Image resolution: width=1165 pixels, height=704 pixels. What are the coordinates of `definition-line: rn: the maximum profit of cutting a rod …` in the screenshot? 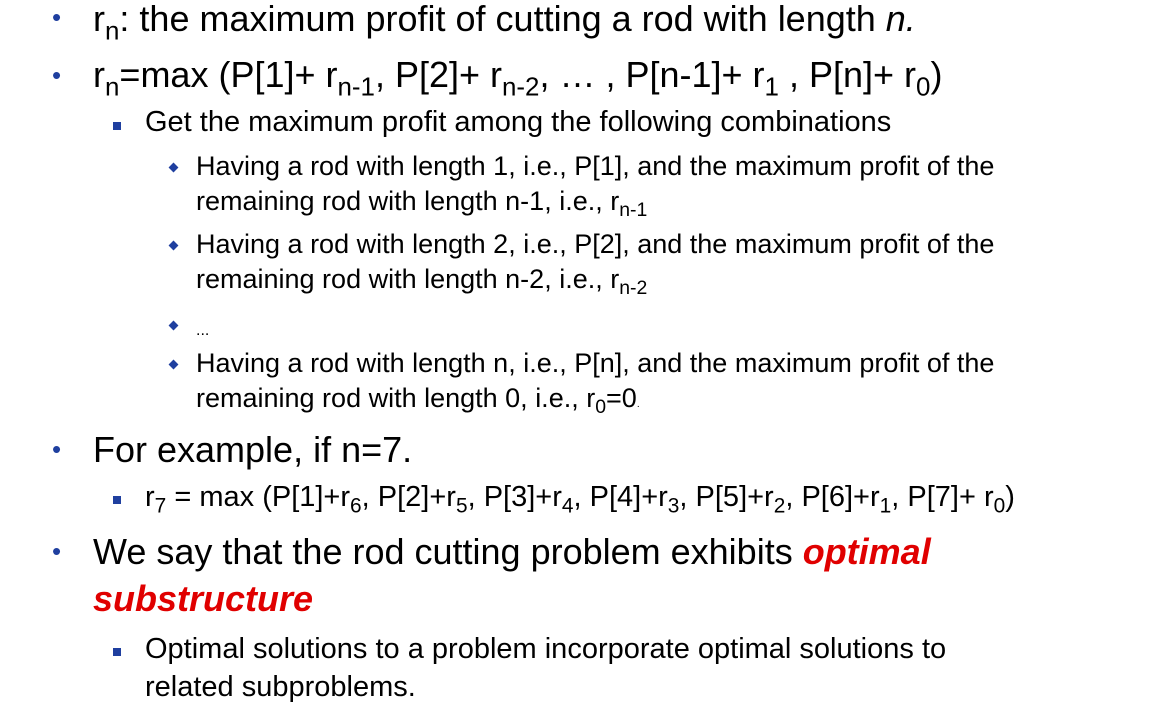 It's located at (504, 23).